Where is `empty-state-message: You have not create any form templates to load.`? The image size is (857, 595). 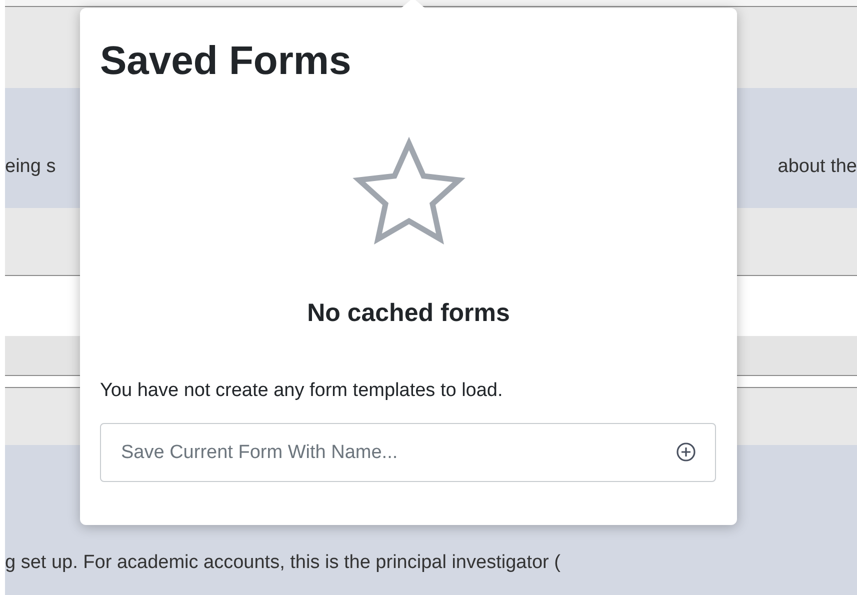 empty-state-message: You have not create any form templates to load. is located at coordinates (302, 390).